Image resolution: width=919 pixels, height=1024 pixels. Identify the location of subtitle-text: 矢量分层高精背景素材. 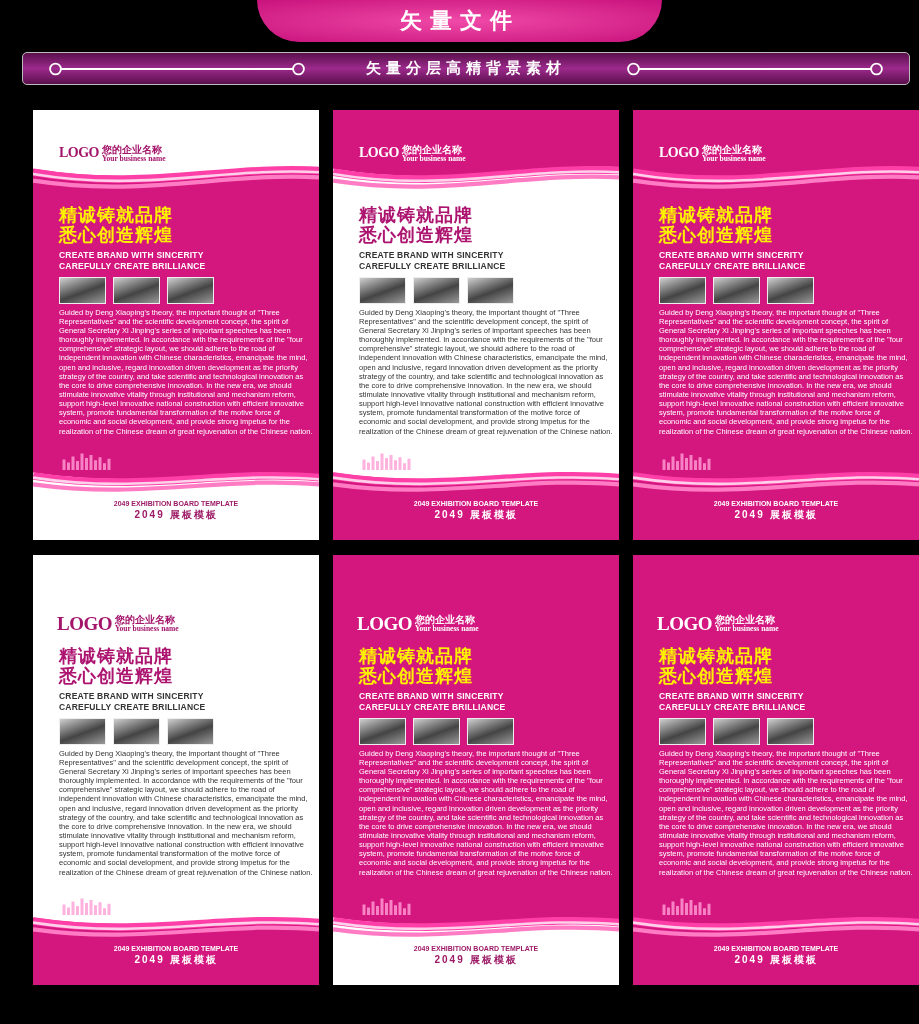
(466, 68).